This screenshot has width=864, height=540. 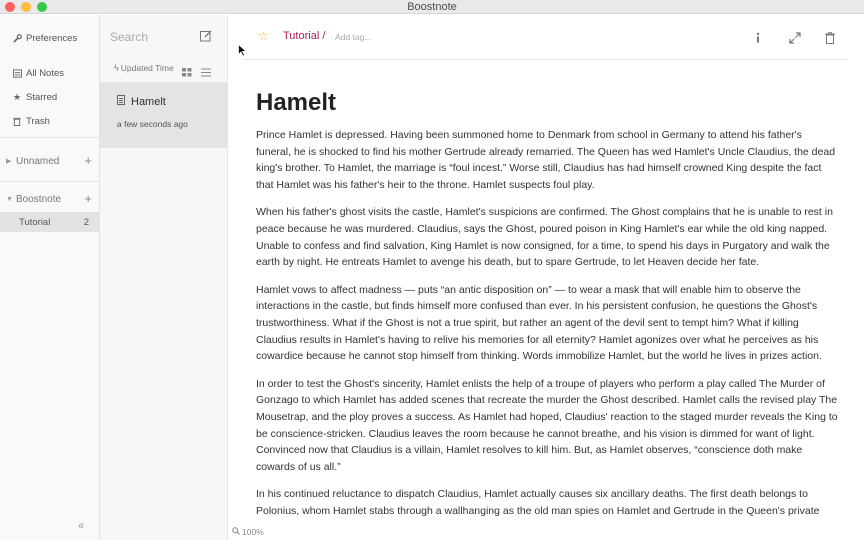 I want to click on star-icon: ★, so click(x=17, y=96).